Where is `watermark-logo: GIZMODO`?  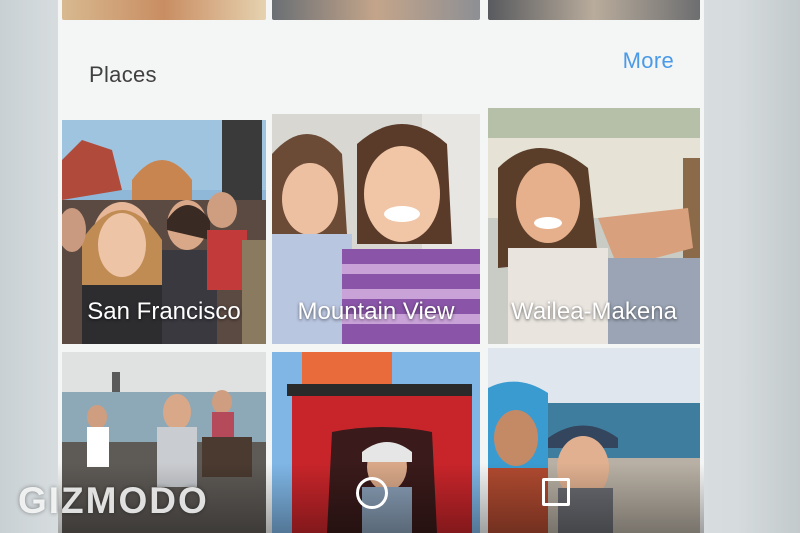 watermark-logo: GIZMODO is located at coordinates (113, 500).